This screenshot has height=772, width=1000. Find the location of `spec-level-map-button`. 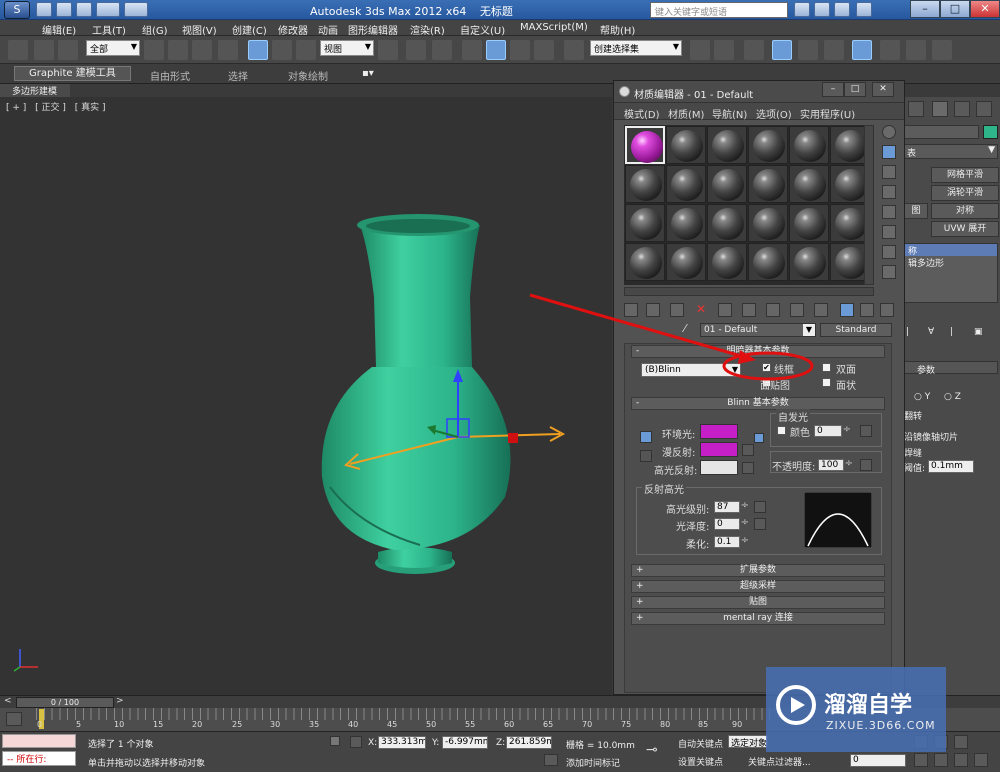

spec-level-map-button is located at coordinates (760, 507).